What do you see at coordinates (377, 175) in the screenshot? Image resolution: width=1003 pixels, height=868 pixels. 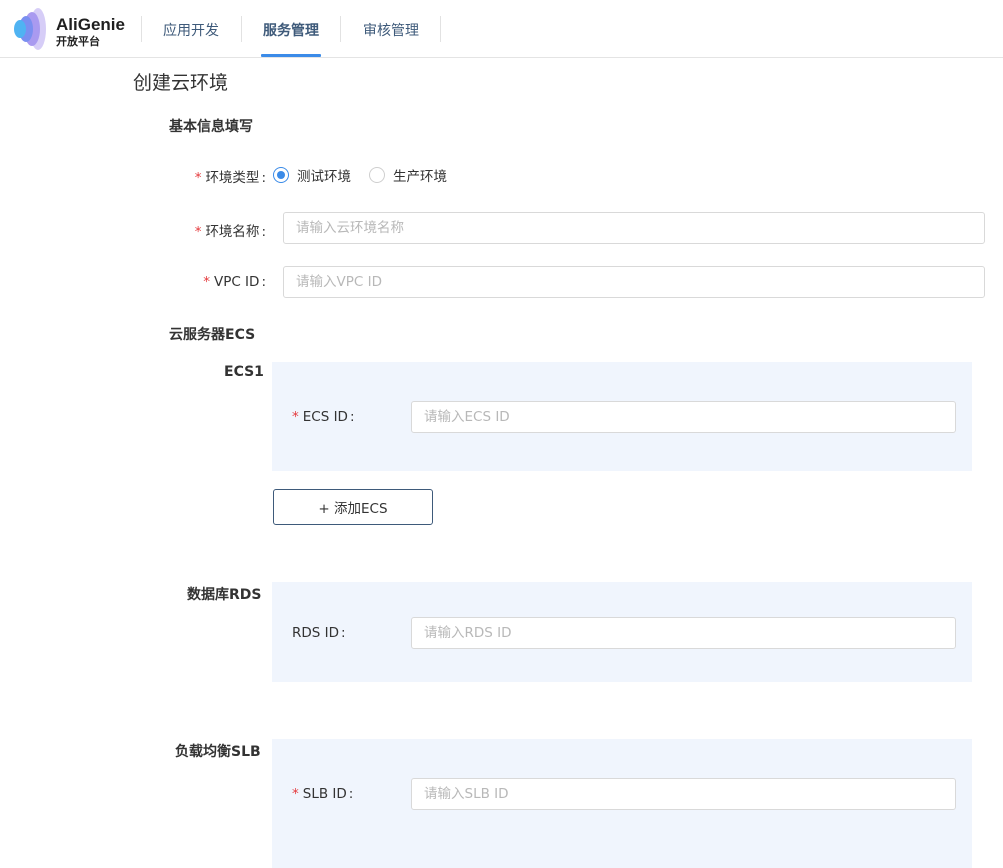 I see `radio-unchecked-icon` at bounding box center [377, 175].